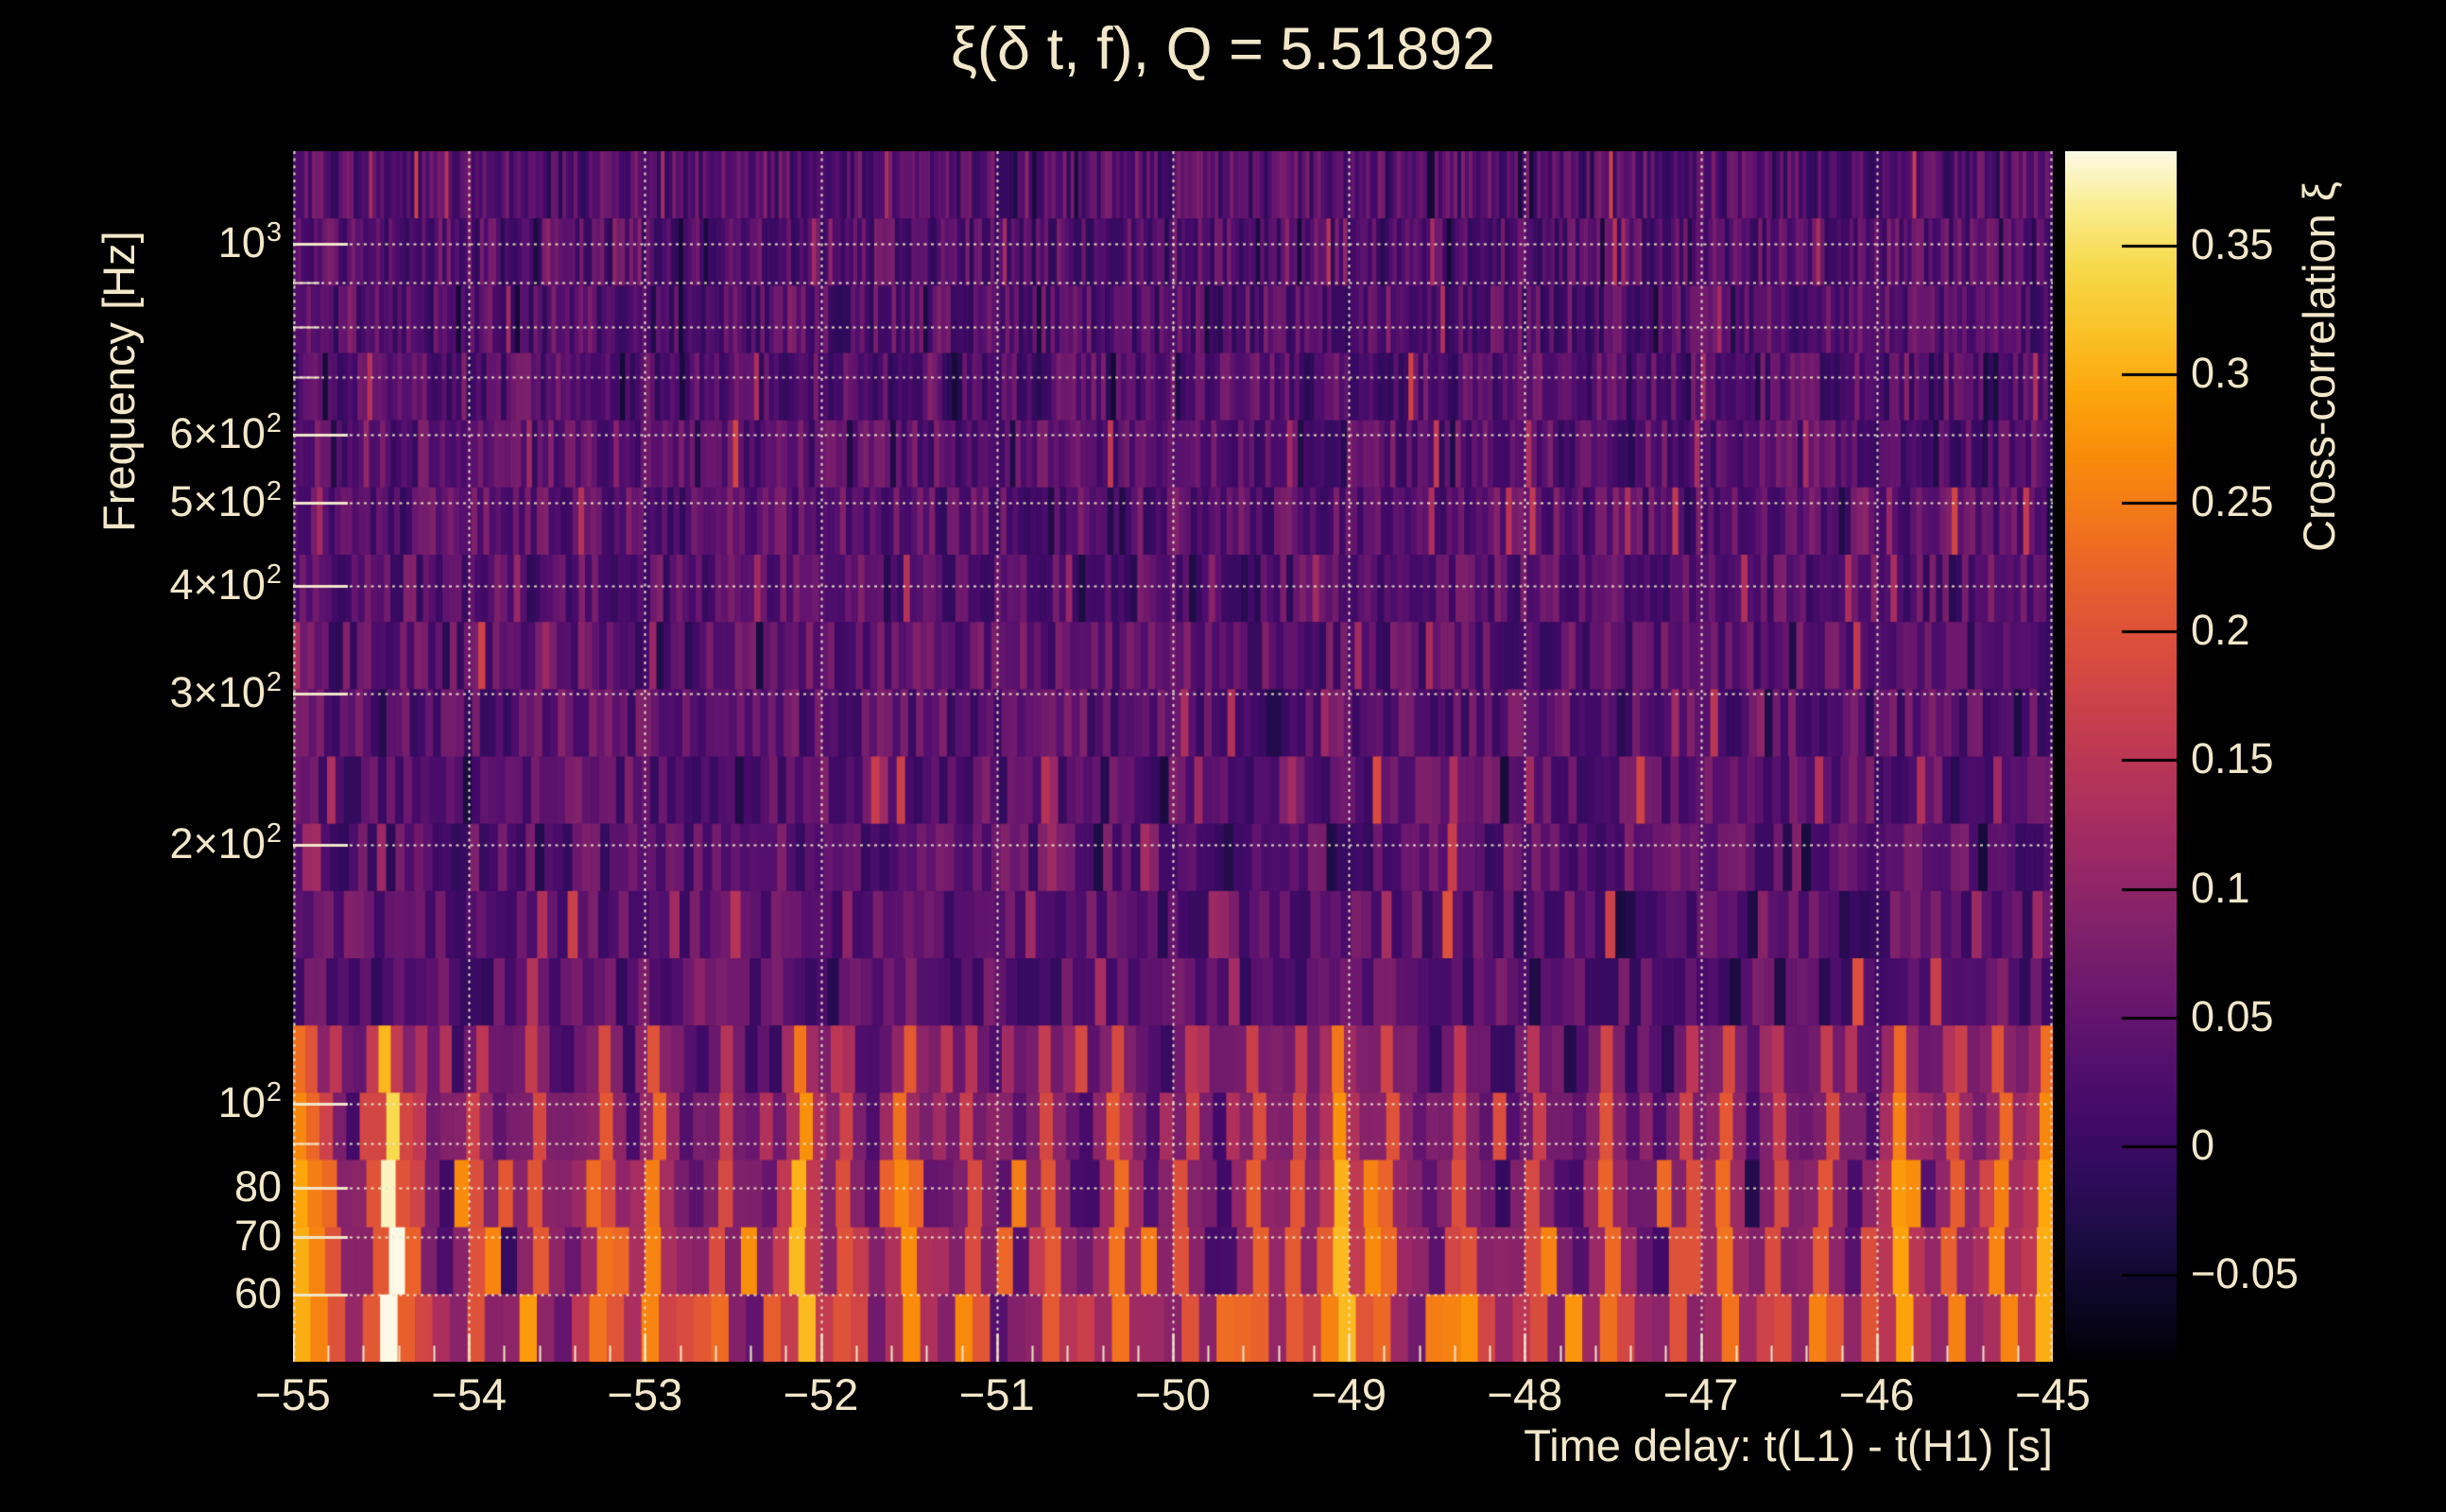 The height and width of the screenshot is (1512, 2446). Describe the element at coordinates (2232, 758) in the screenshot. I see `colorbar-tick-label: 0.15` at that location.